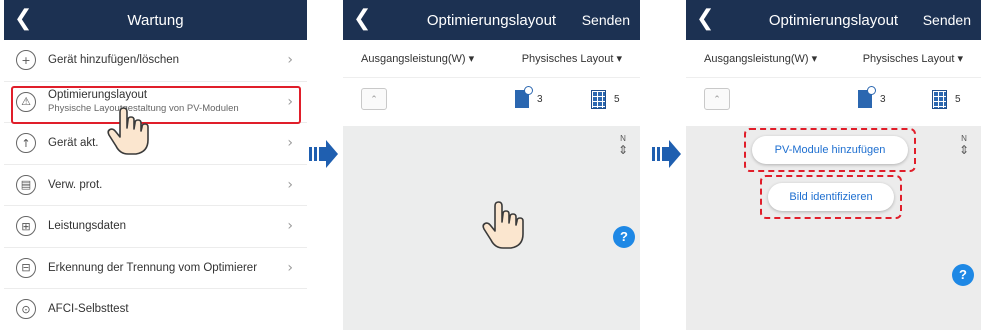 The width and height of the screenshot is (984, 330). I want to click on page-title: Wartung, so click(155, 20).